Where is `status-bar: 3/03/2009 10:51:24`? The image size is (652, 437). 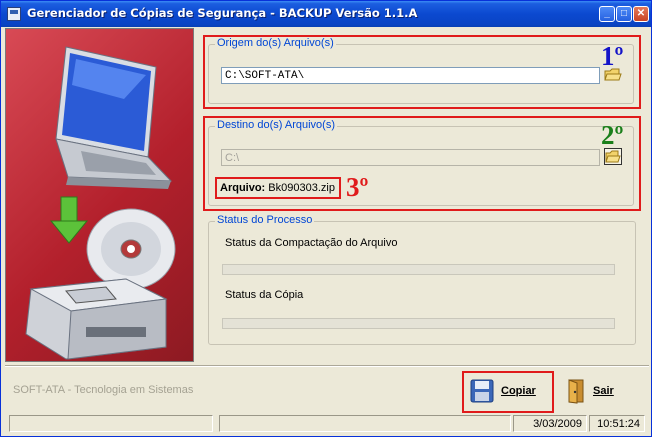
status-bar: 3/03/2009 10:51:24 is located at coordinates (327, 423).